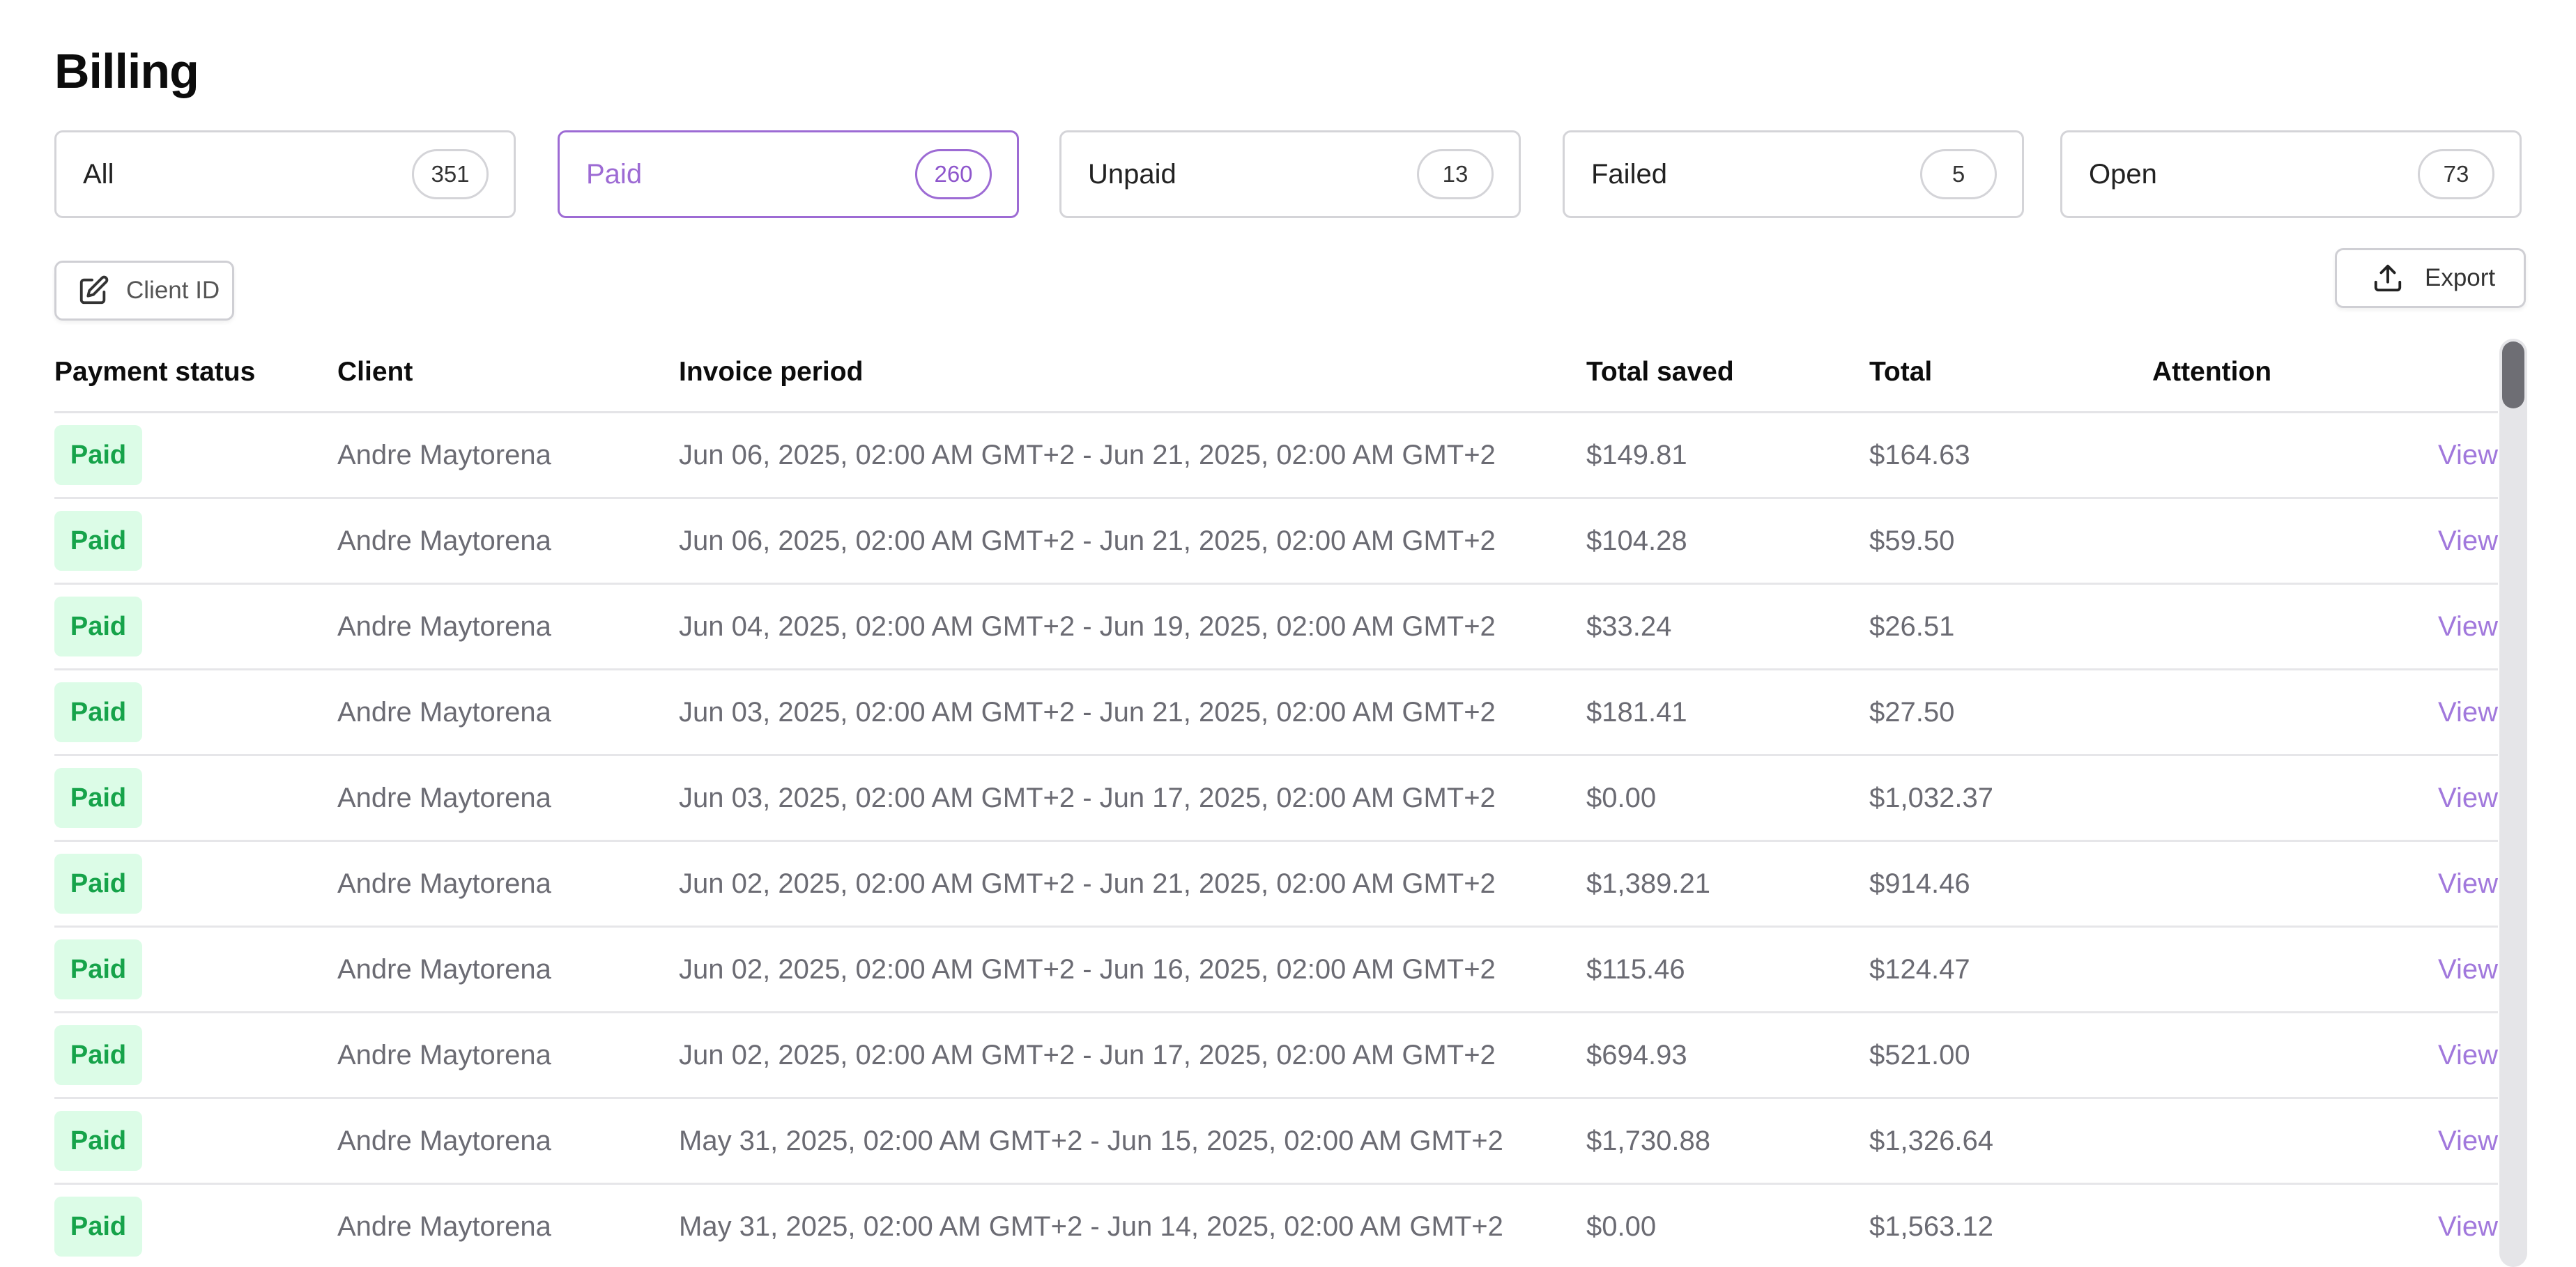  Describe the element at coordinates (2010, 712) in the screenshot. I see `total-cell: $27.50` at that location.